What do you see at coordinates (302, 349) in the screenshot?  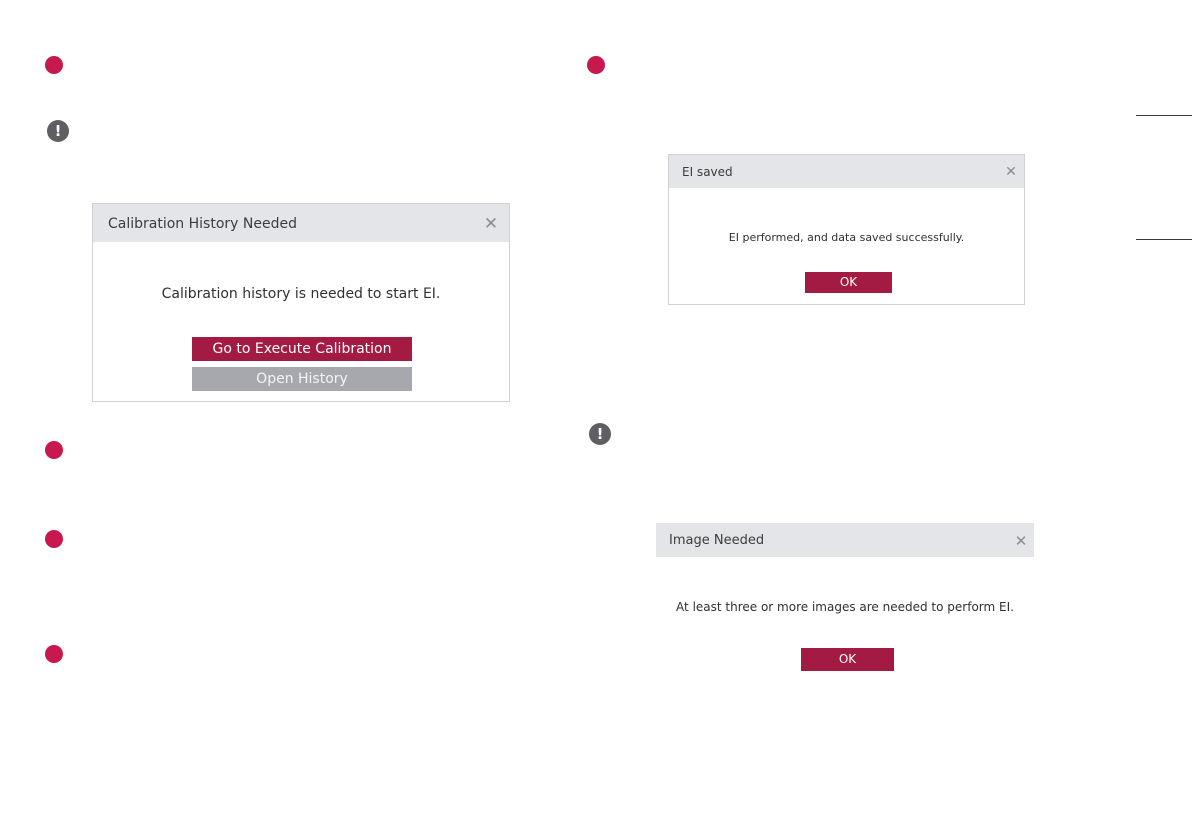 I see `go-to-execute-calibration-button: Go to Execute Calibration` at bounding box center [302, 349].